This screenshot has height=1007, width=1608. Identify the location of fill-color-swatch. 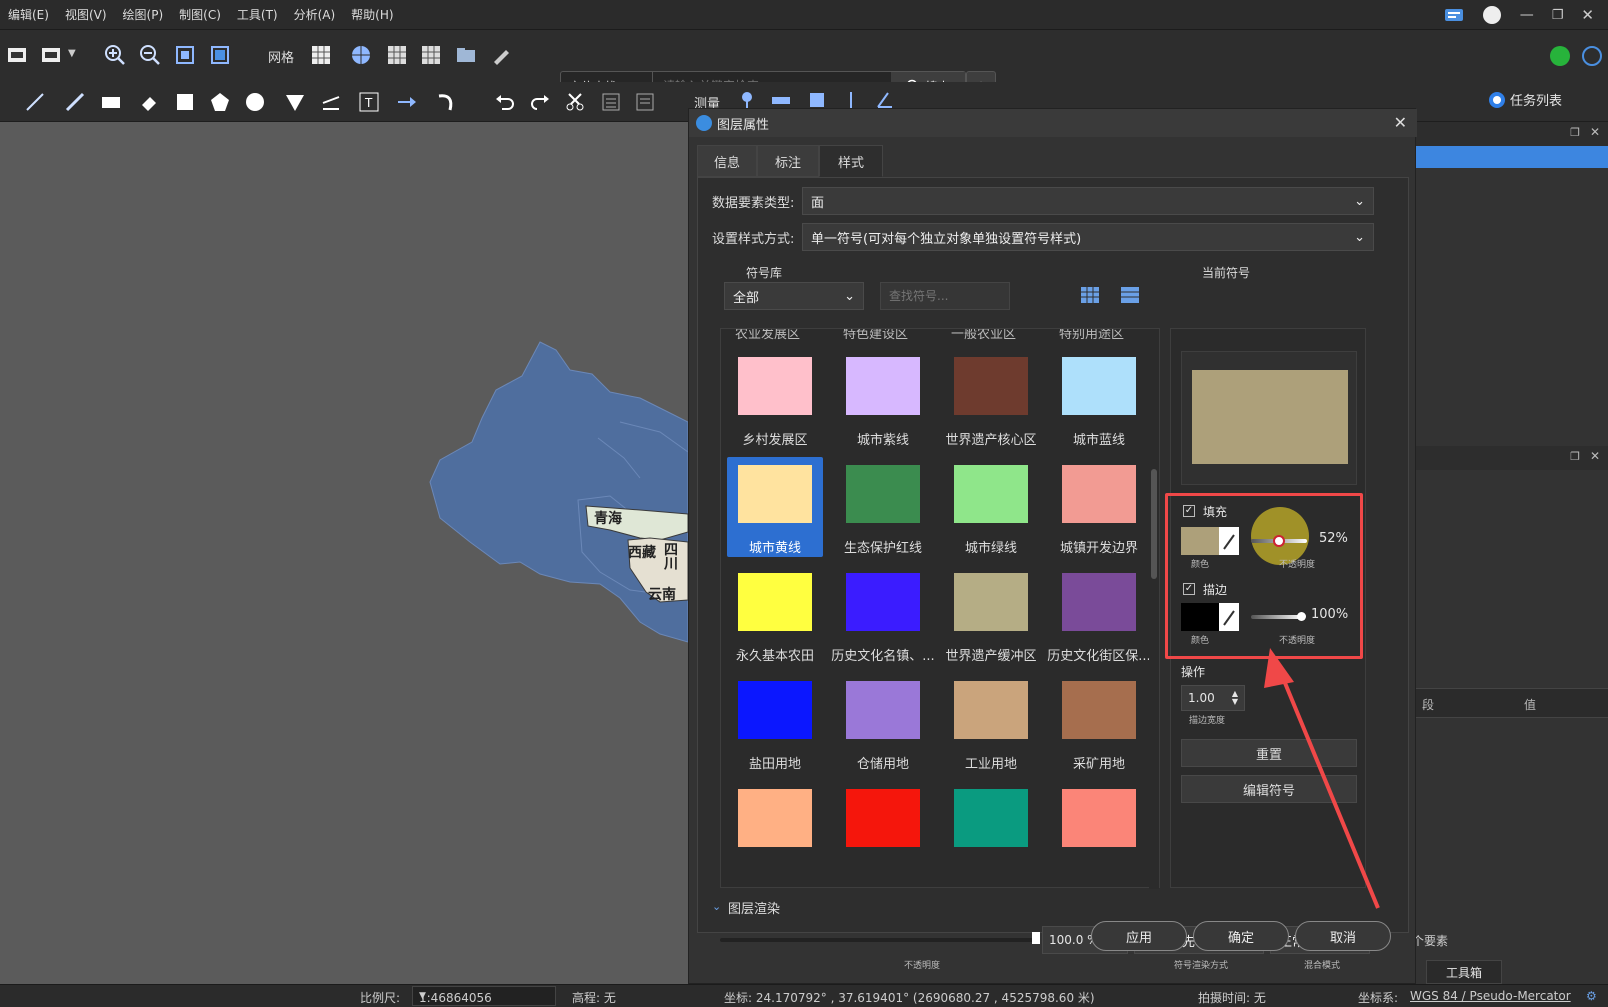
(1200, 541).